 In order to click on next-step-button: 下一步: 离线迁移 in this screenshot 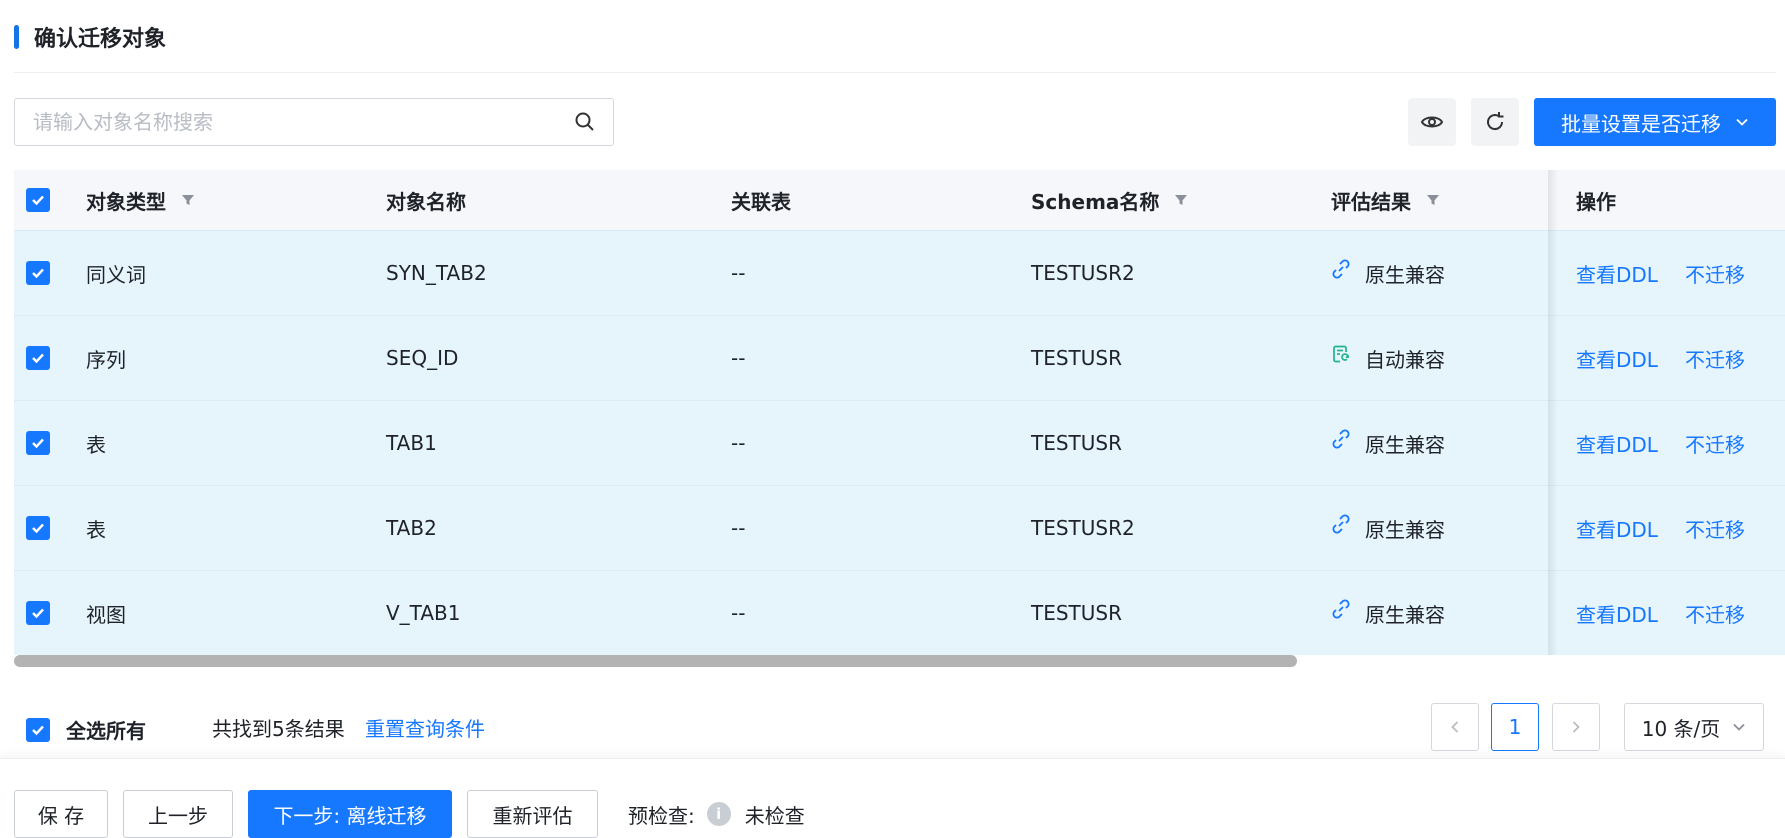, I will do `click(350, 814)`.